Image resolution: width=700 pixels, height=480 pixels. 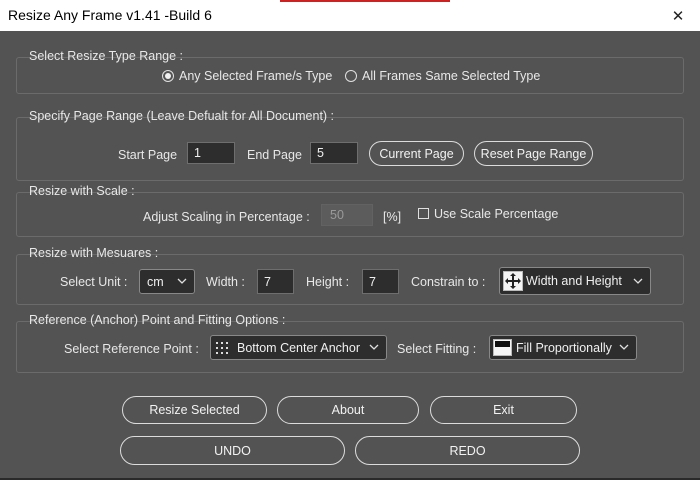 I want to click on close-icon: ✕, so click(x=678, y=16).